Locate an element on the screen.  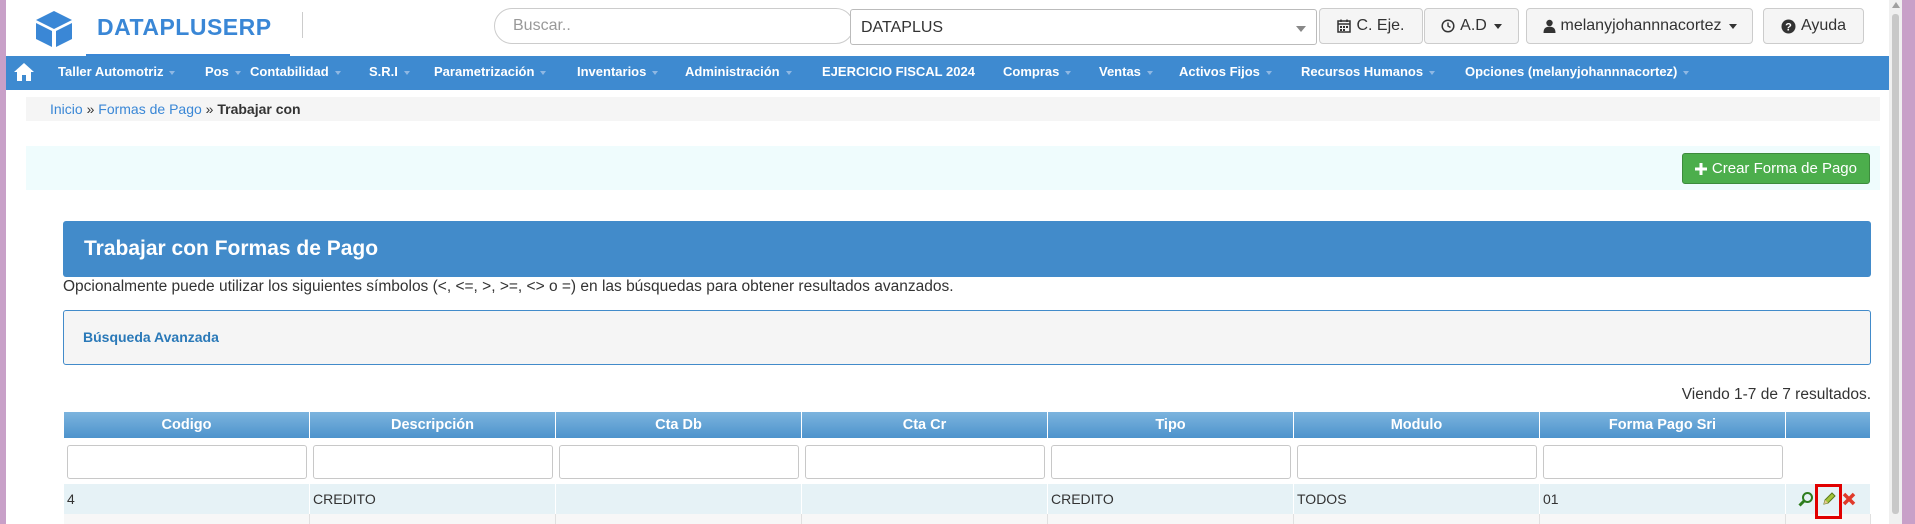
table-row is located at coordinates (967, 519).